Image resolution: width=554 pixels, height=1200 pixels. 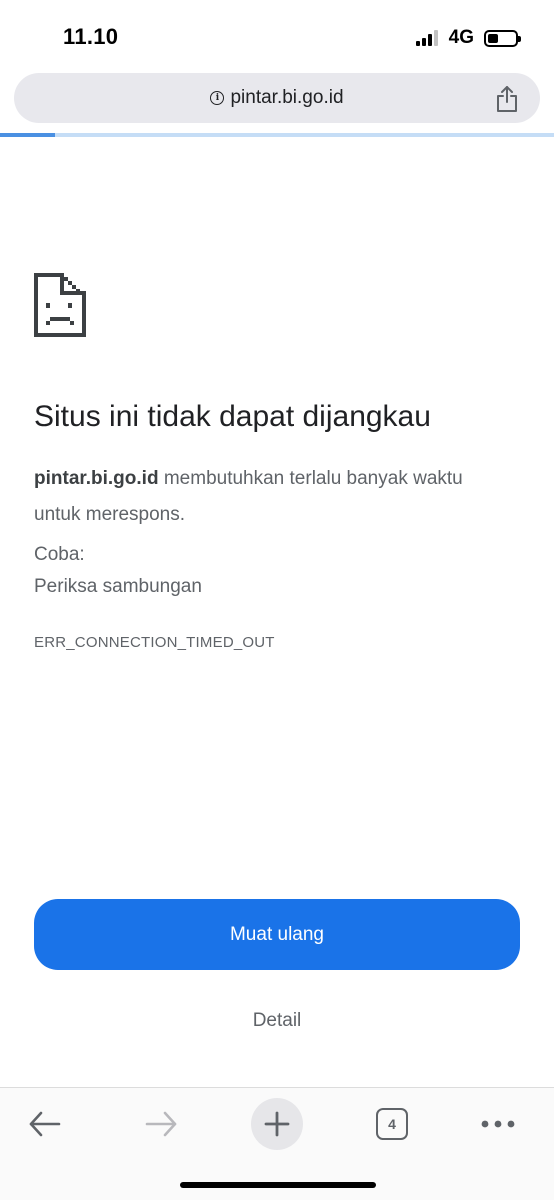 I want to click on tab-count: 4, so click(x=392, y=1124).